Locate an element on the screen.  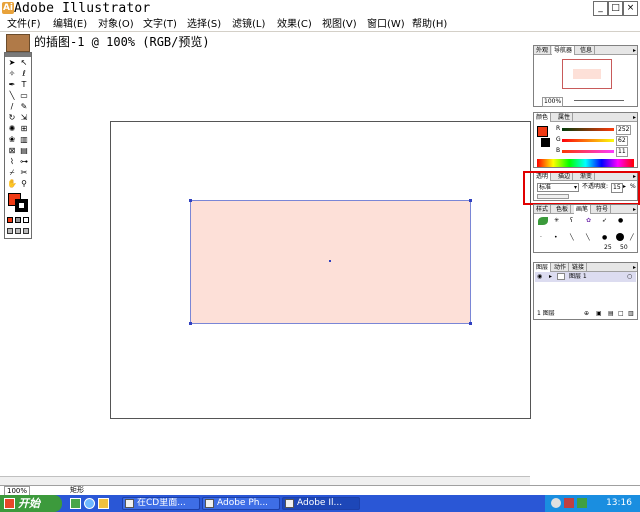
channel-g-slider is located at coordinates (588, 140).